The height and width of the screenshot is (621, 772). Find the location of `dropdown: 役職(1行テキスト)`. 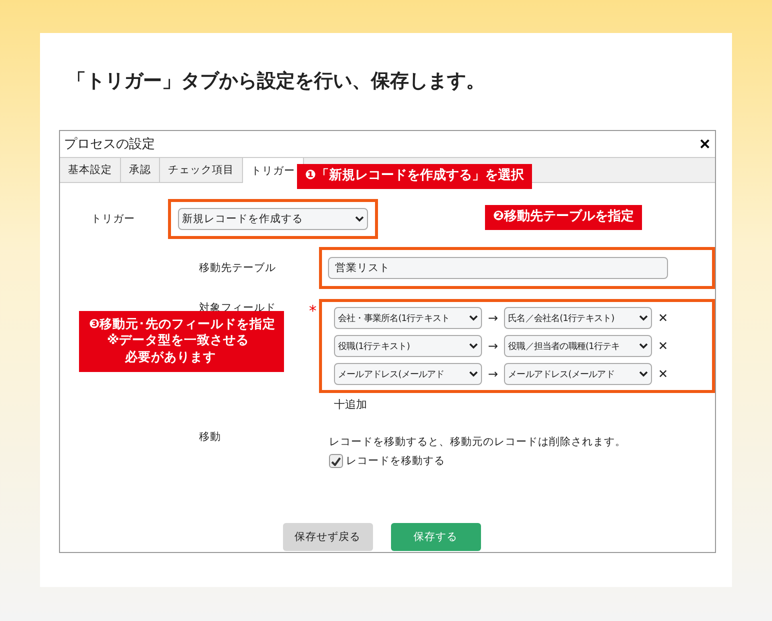

dropdown: 役職(1行テキスト) is located at coordinates (408, 346).